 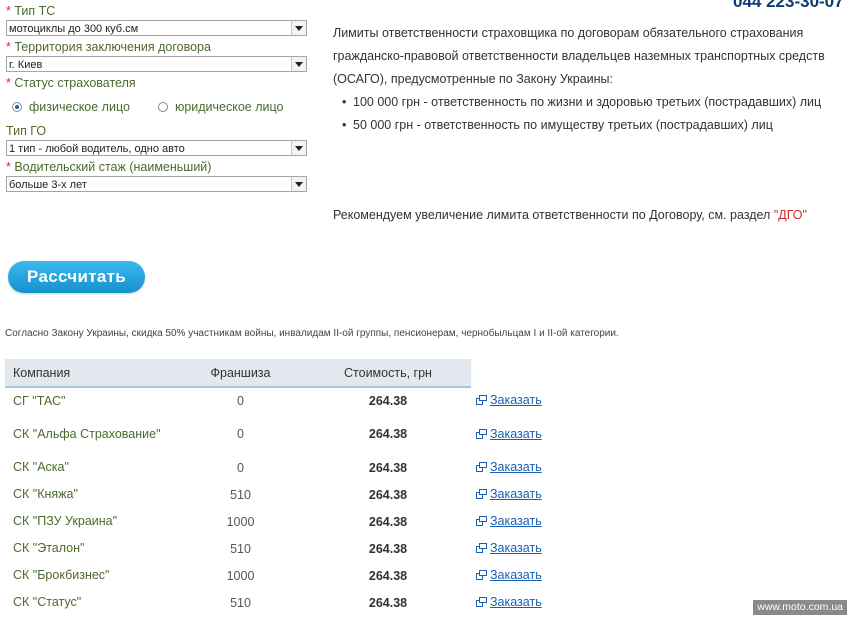 I want to click on vehicle-type-label: * Тип ТС, so click(x=31, y=11).